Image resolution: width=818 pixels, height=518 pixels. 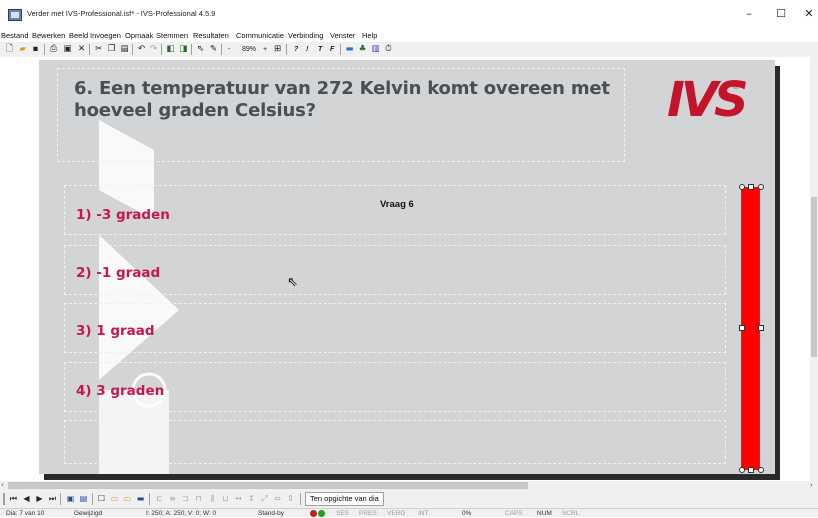 What do you see at coordinates (124, 49) in the screenshot?
I see `paste-icon: ▤` at bounding box center [124, 49].